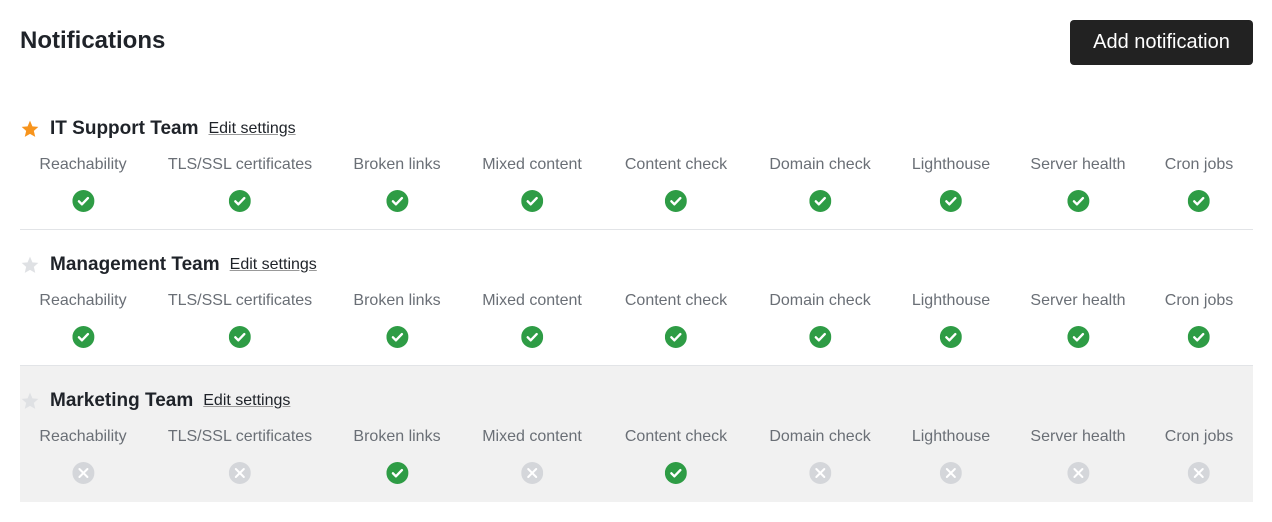 The image size is (1272, 522). I want to click on star-filled-icon, so click(30, 129).